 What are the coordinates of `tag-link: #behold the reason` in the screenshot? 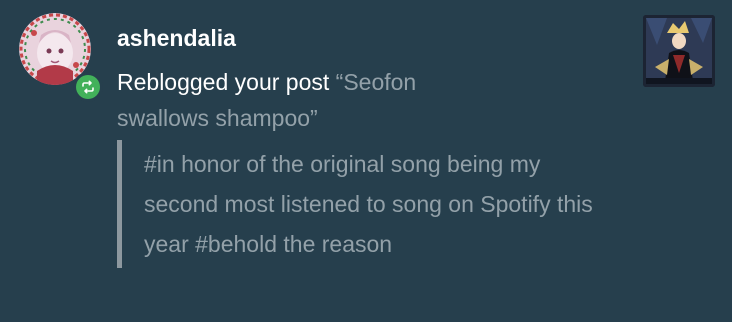 It's located at (293, 244).